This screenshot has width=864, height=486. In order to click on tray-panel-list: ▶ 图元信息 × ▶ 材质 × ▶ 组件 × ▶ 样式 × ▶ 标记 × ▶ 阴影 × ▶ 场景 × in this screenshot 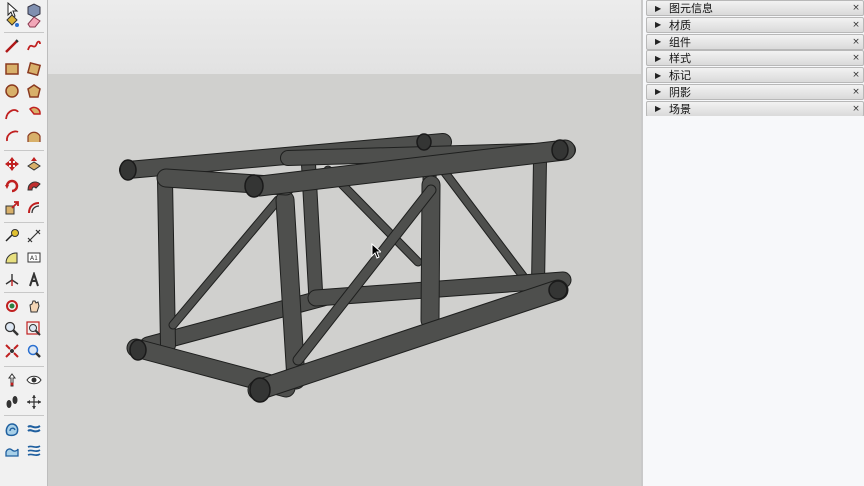, I will do `click(753, 58)`.